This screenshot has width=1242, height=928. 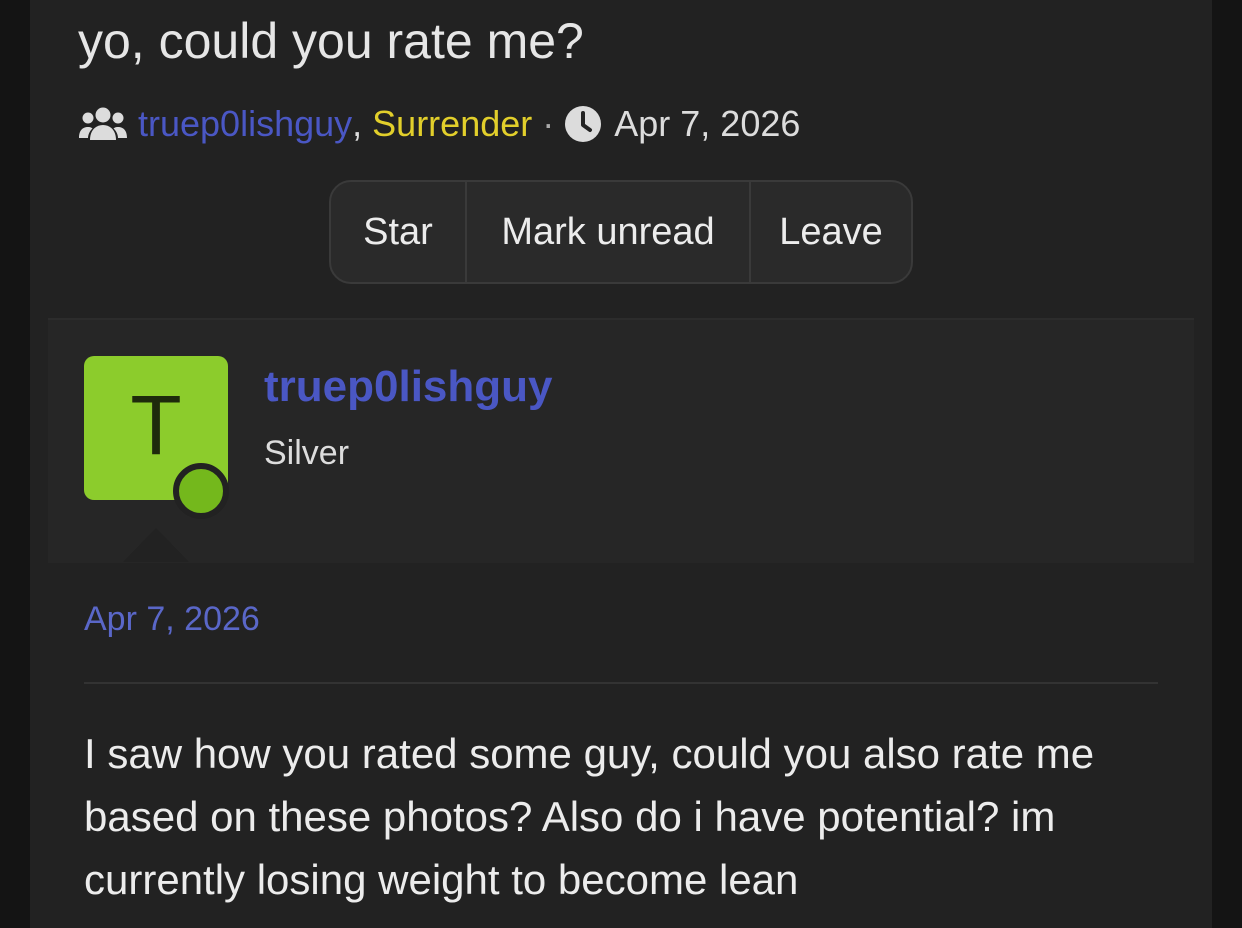 I want to click on star-button: Star, so click(x=399, y=232).